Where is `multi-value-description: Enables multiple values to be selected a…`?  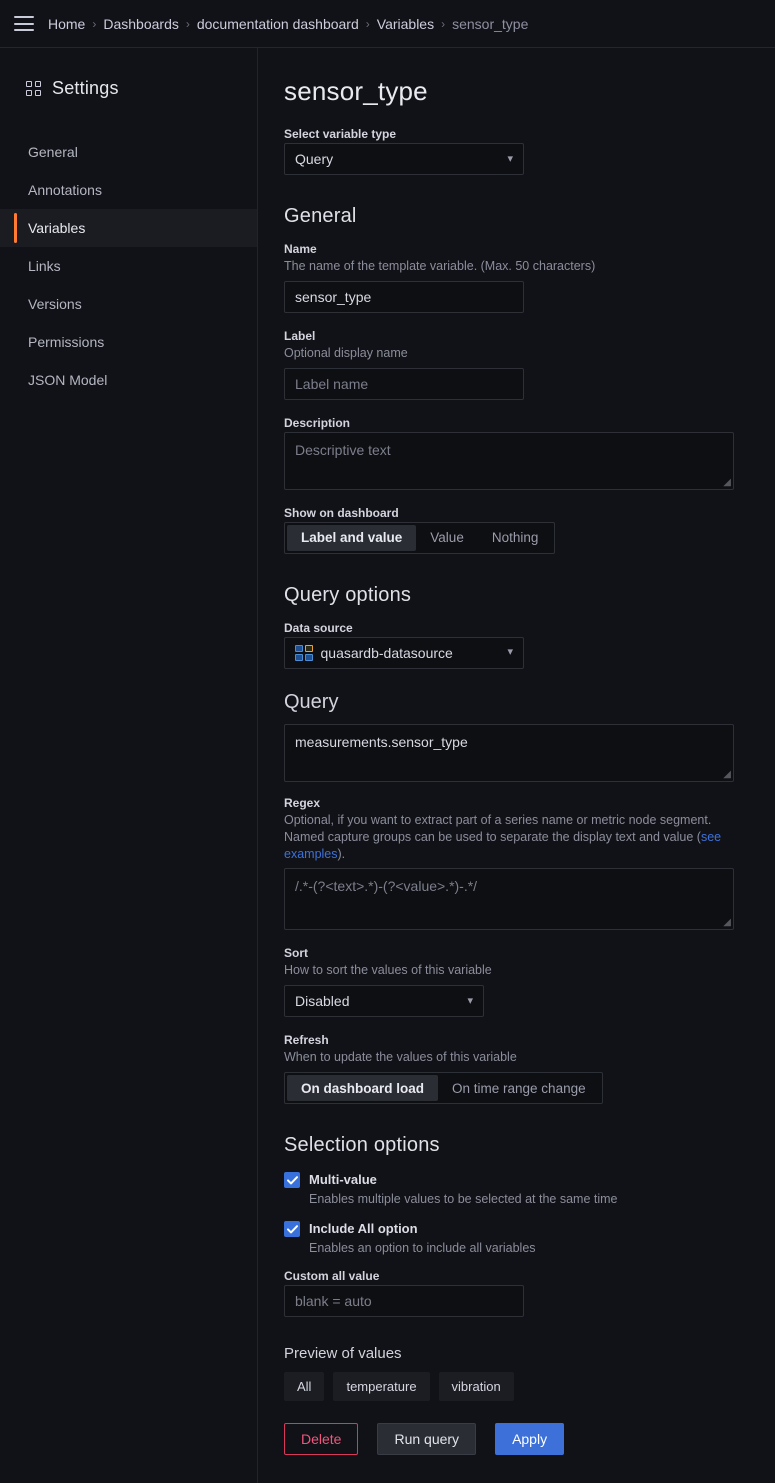 multi-value-description: Enables multiple values to be selected a… is located at coordinates (463, 1199).